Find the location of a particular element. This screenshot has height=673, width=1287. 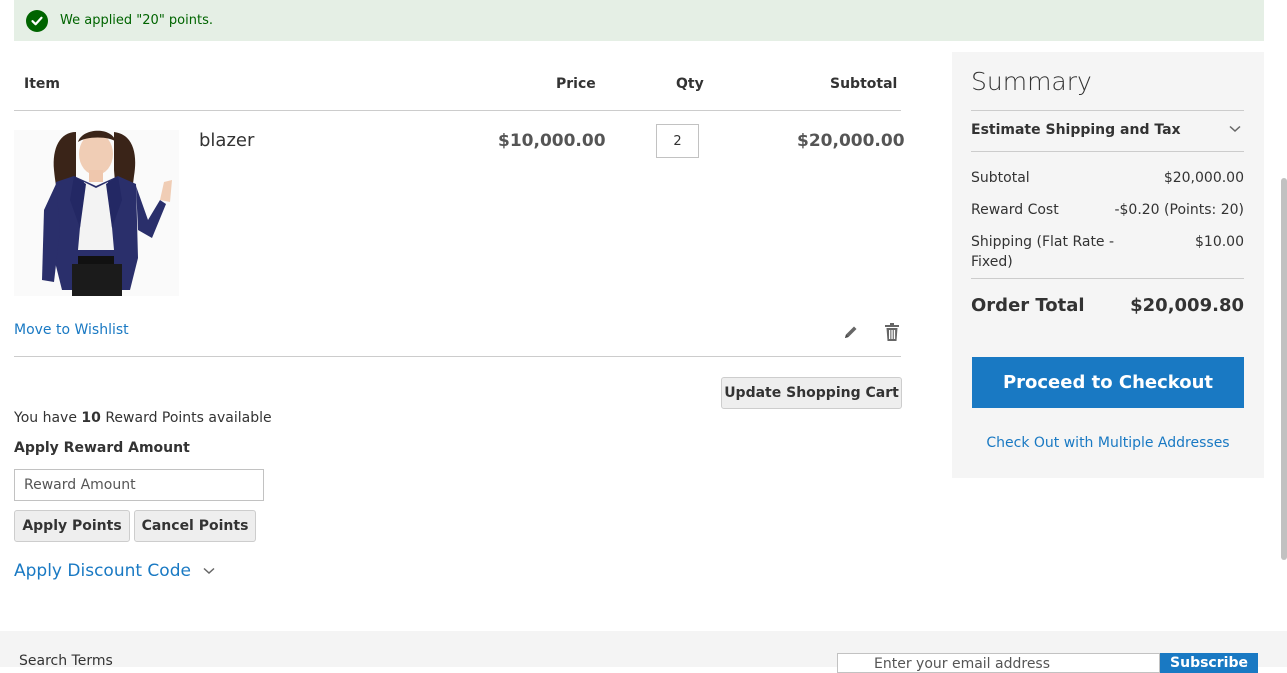

cancel-points-button: Cancel Points is located at coordinates (195, 526).